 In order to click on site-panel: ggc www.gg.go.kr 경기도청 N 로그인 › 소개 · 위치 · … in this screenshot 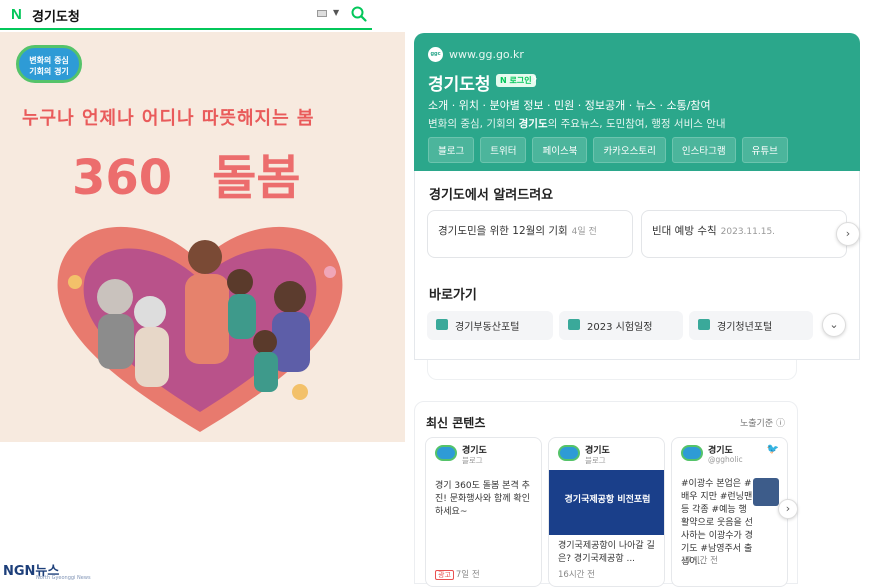, I will do `click(637, 102)`.